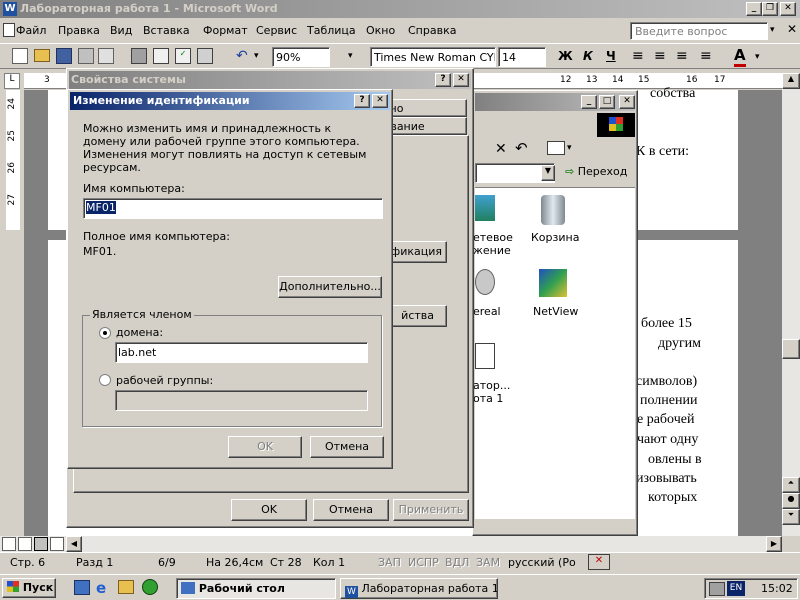  I want to click on views-dropdown-icon: ▾, so click(569, 148).